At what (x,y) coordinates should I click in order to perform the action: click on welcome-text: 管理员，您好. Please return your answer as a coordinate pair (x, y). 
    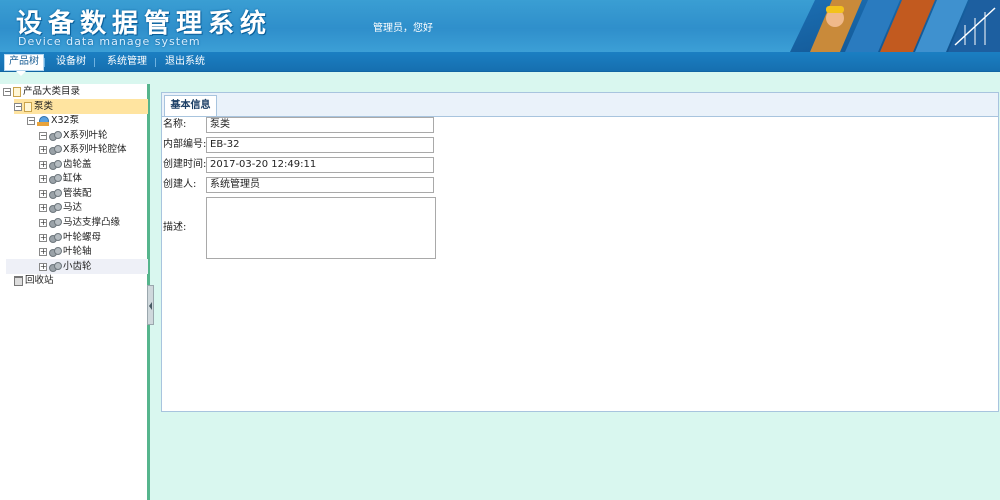
    Looking at the image, I should click on (403, 28).